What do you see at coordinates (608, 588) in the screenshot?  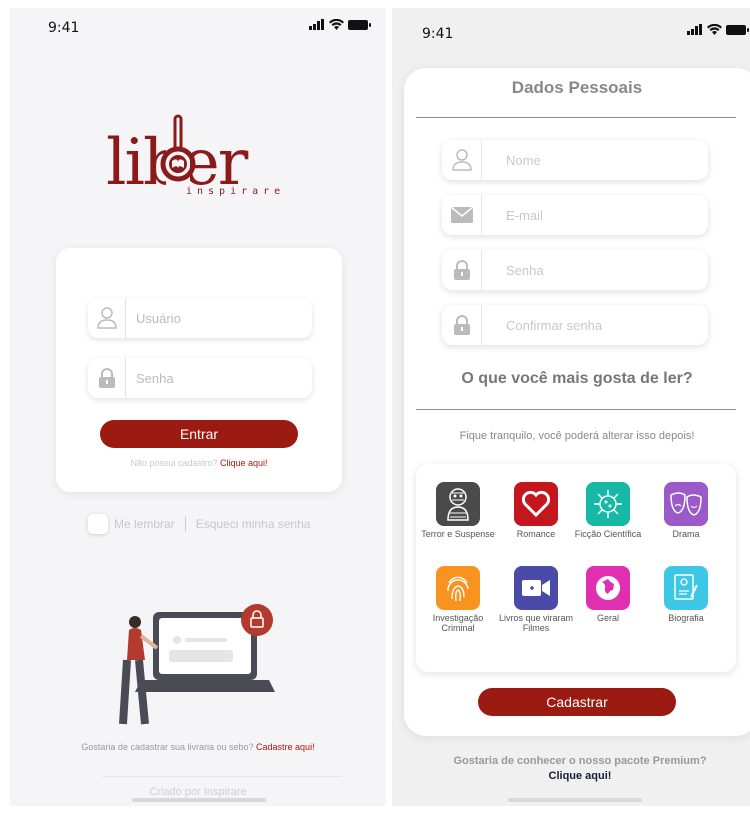 I see `globe-icon` at bounding box center [608, 588].